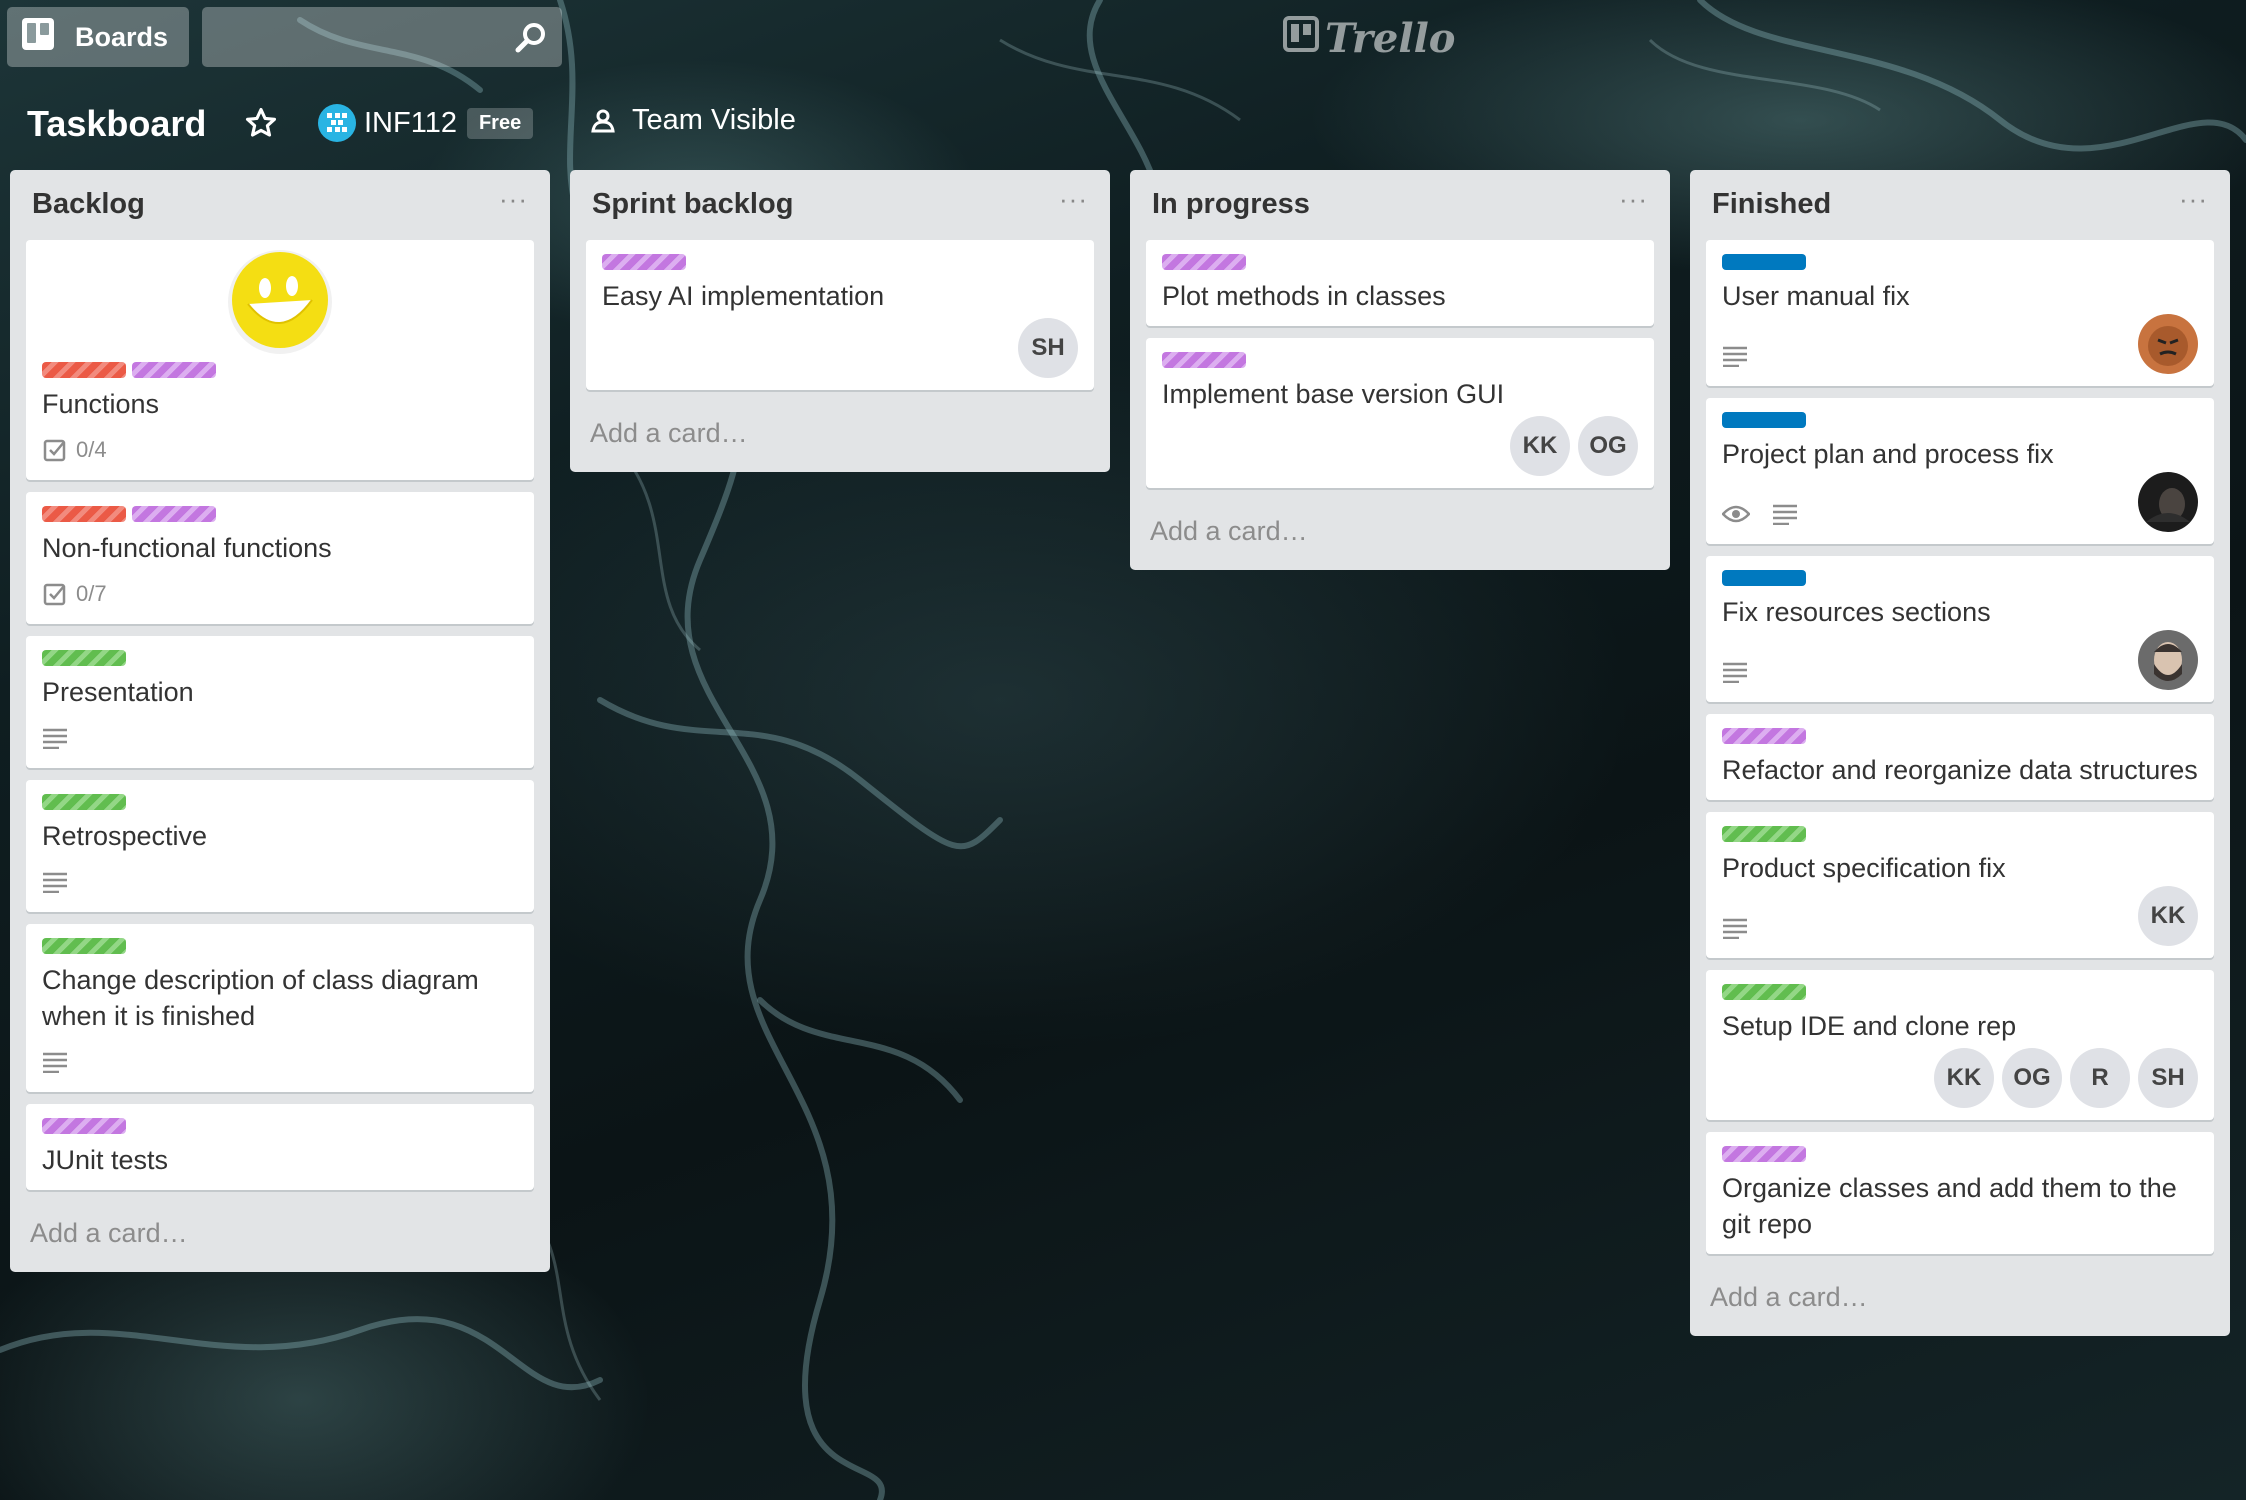  I want to click on list-header: In progress ···, so click(1400, 205).